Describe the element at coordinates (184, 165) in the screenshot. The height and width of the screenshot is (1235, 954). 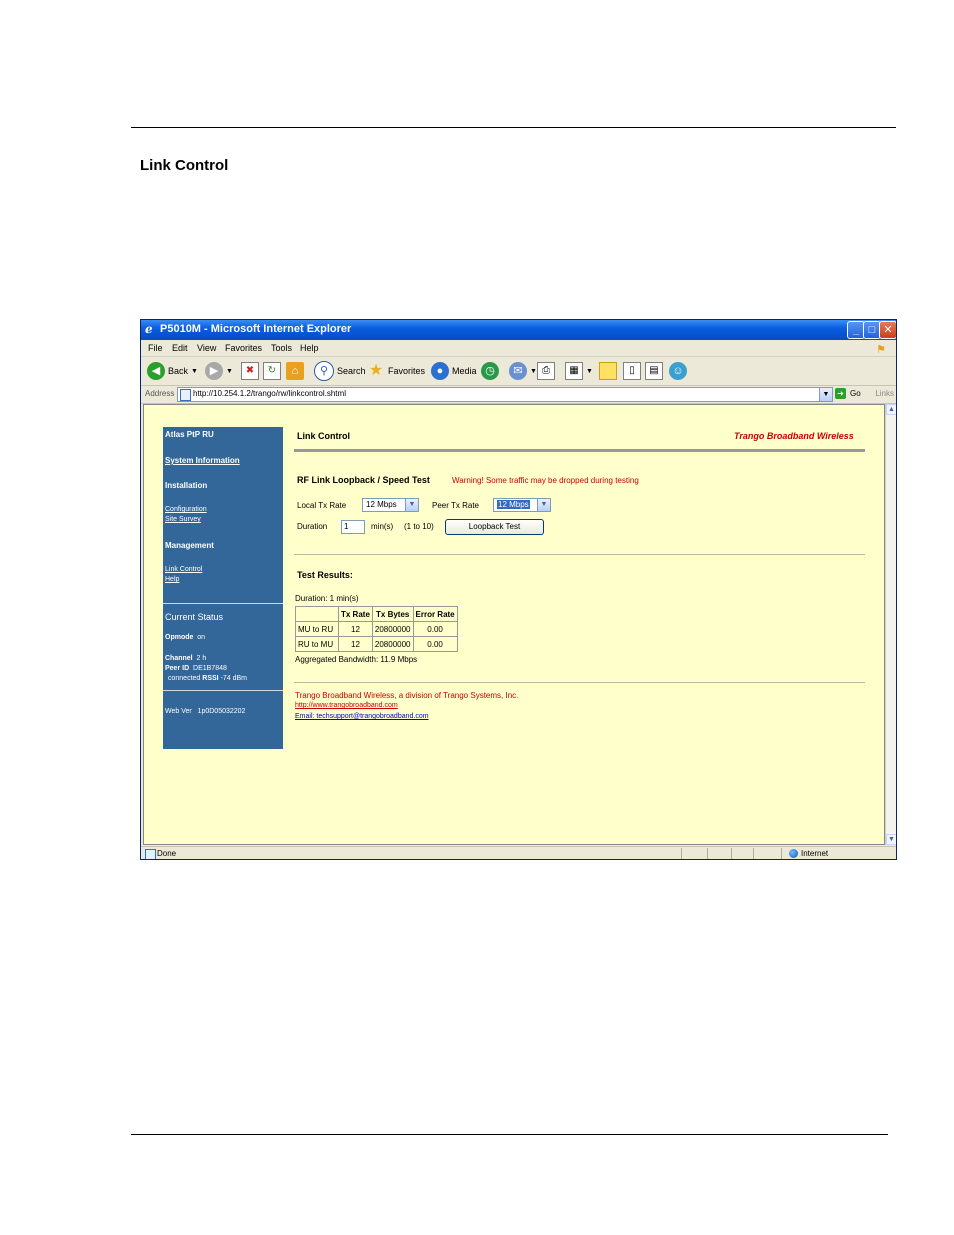
I see `document-heading: Link Control` at that location.